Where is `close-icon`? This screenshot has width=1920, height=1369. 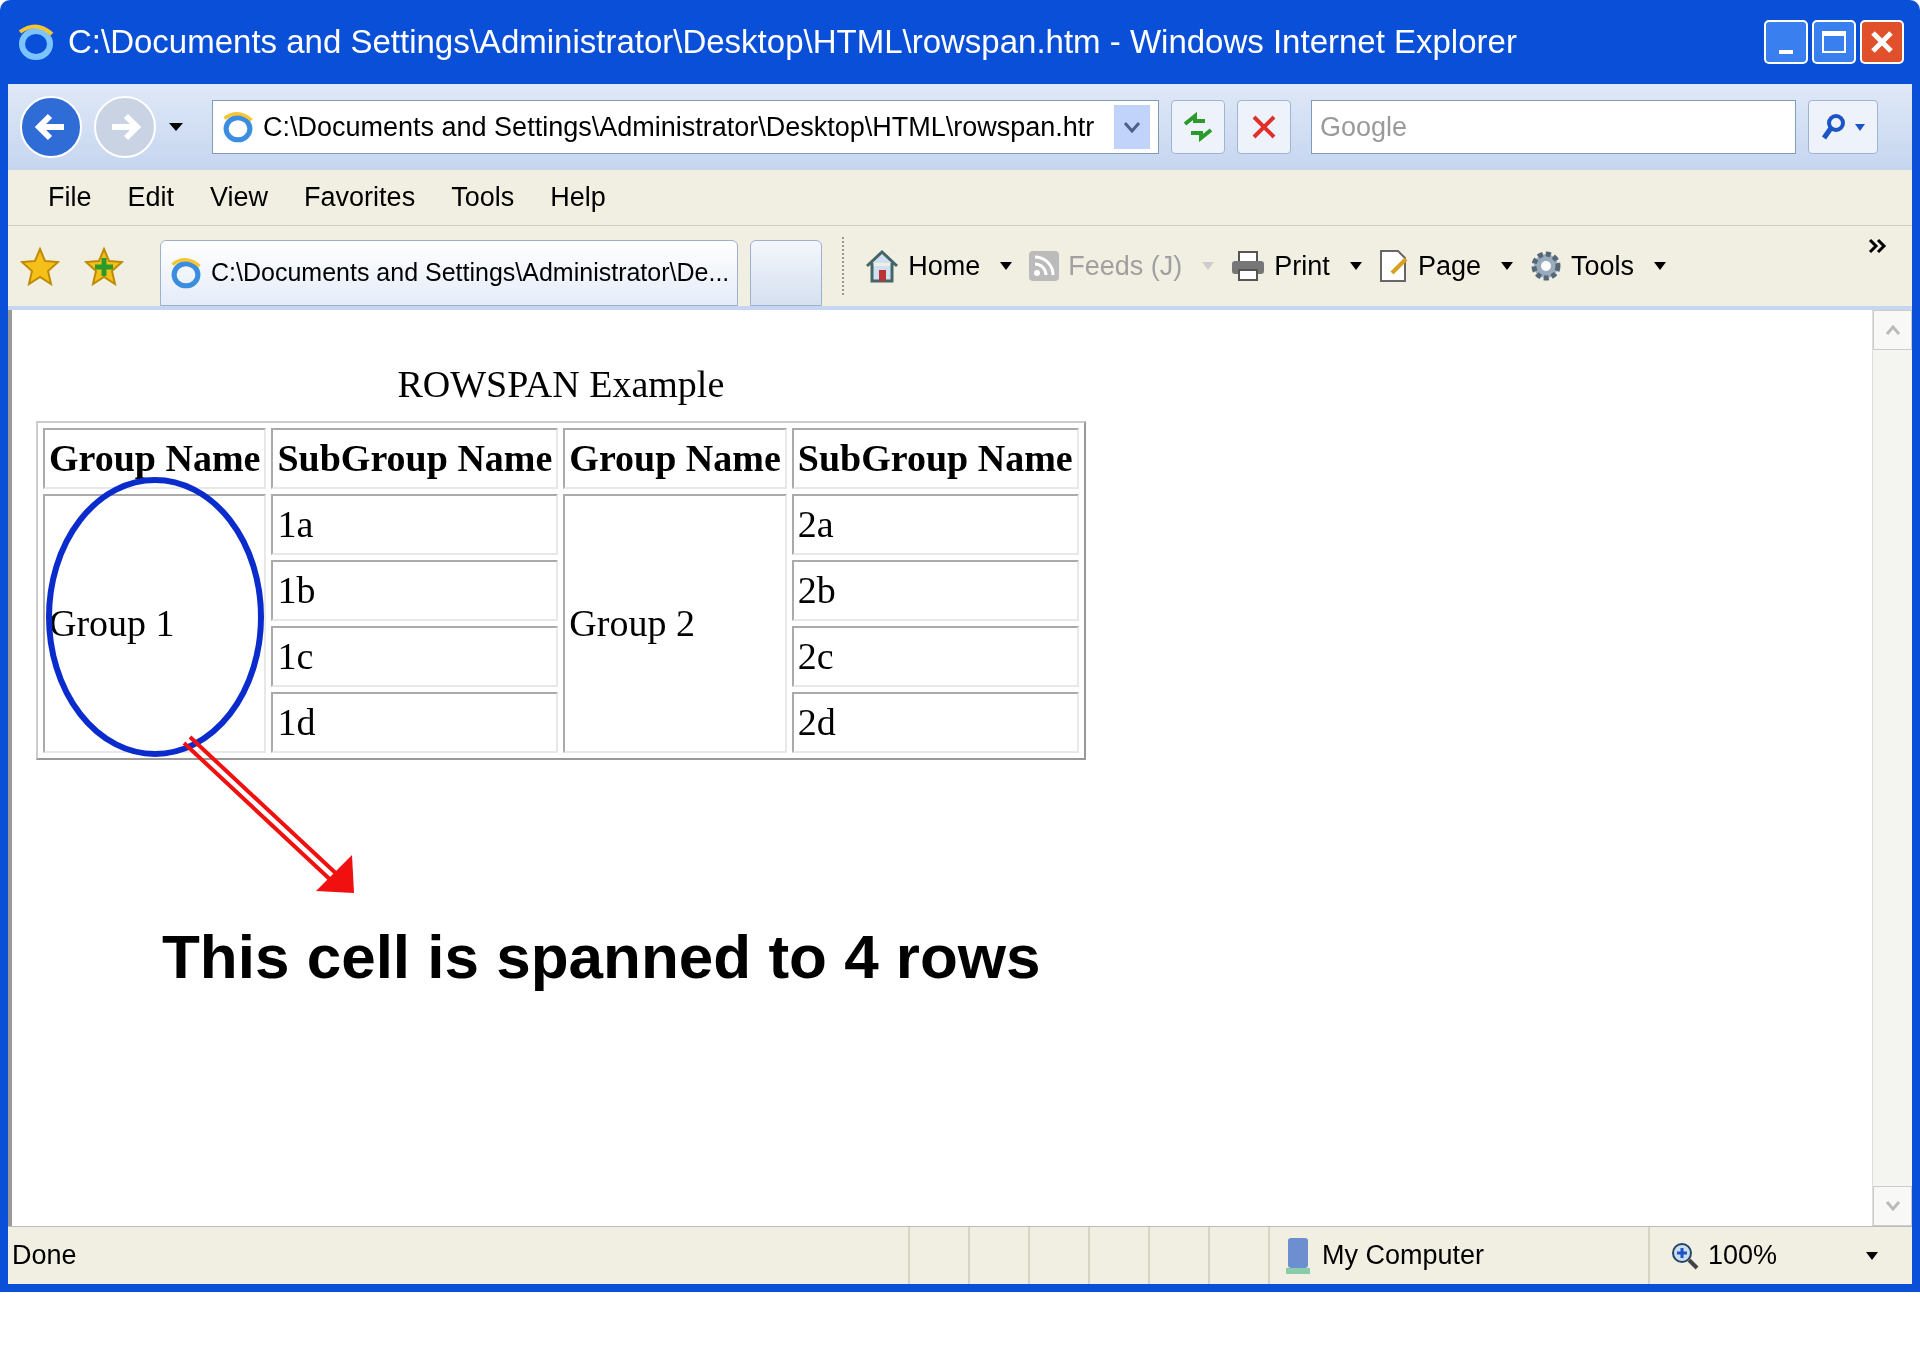 close-icon is located at coordinates (1882, 42).